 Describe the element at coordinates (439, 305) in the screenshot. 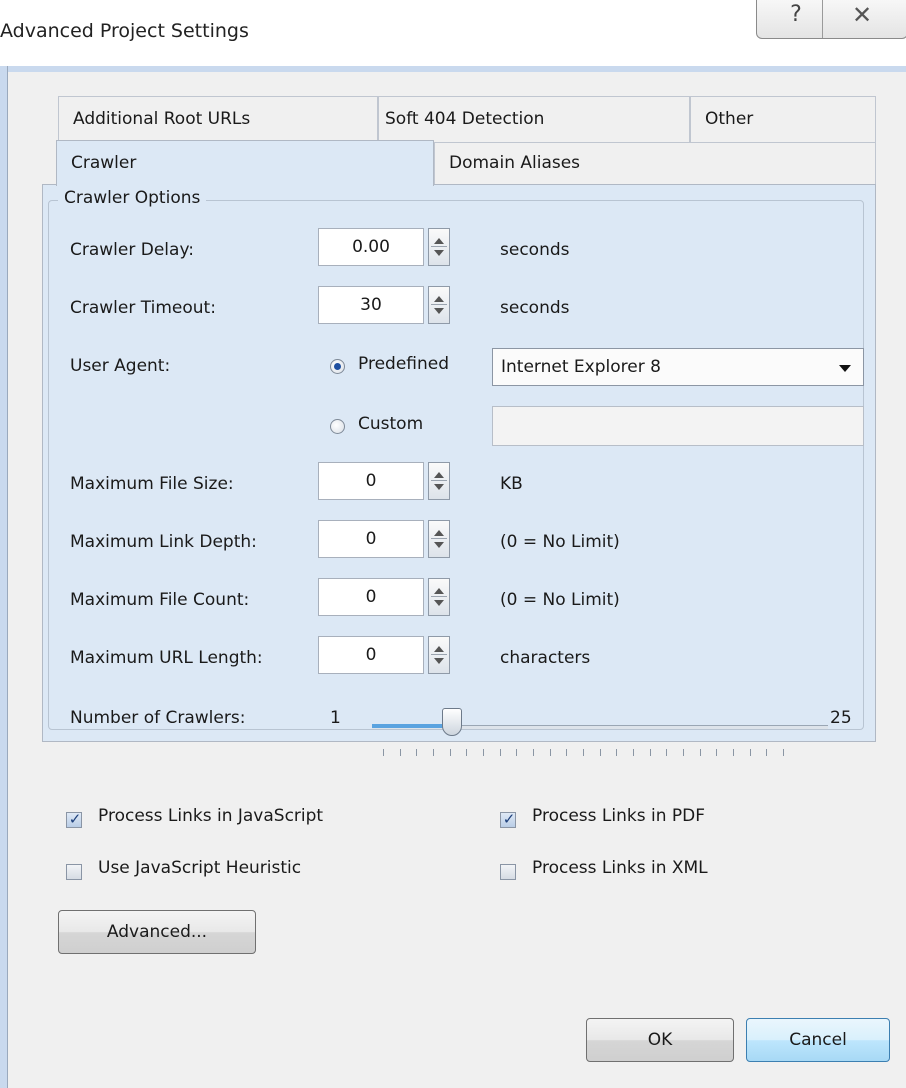

I see `crawler-timeout-spinner` at that location.